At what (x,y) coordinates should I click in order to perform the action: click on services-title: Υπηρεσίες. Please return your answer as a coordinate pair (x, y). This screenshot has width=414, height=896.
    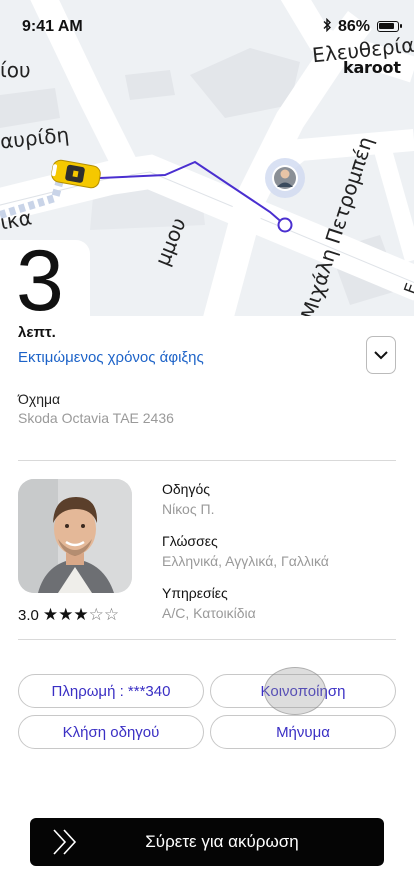
    Looking at the image, I should click on (195, 593).